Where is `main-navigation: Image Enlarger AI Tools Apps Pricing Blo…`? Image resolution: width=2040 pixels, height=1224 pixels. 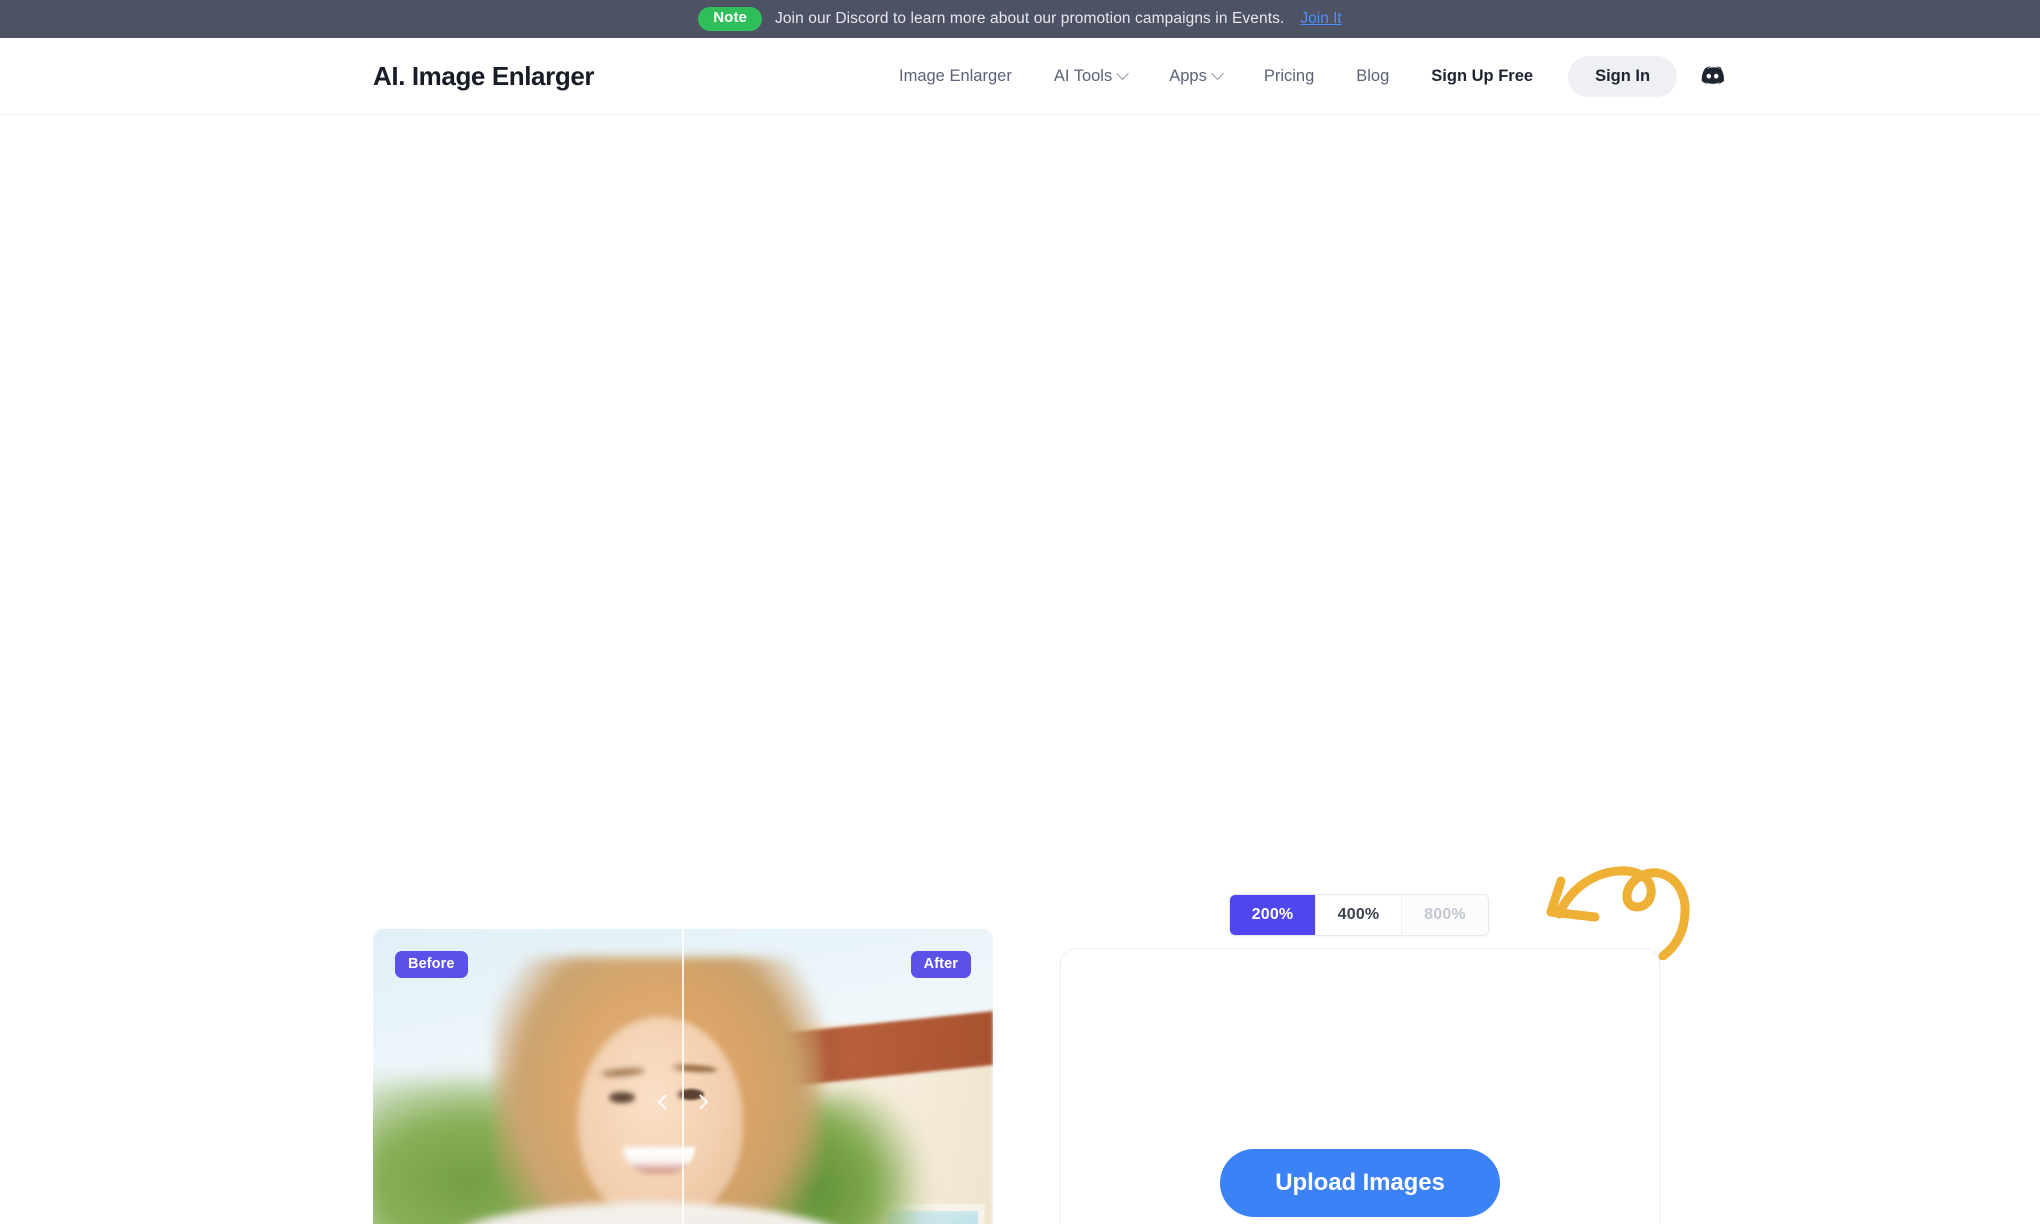
main-navigation: Image Enlarger AI Tools Apps Pricing Blo… is located at coordinates (1302, 76).